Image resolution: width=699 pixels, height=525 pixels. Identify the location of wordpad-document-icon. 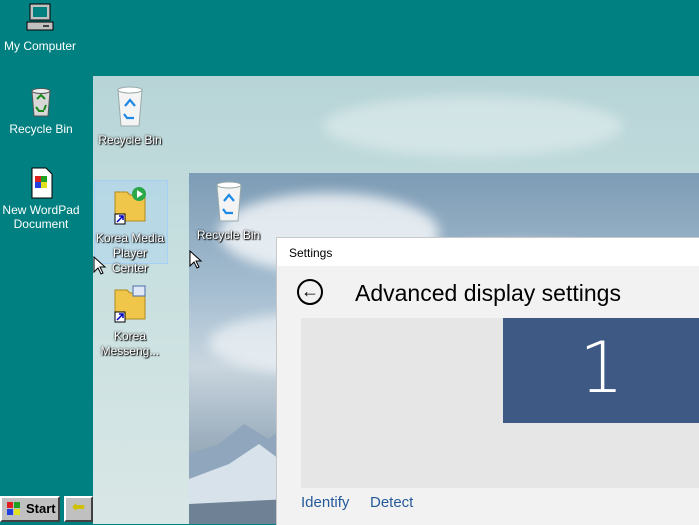
(42, 183).